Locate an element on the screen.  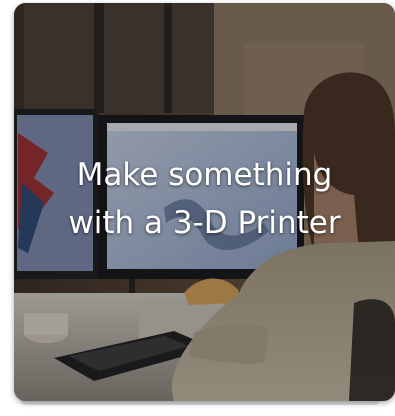
card-title-line-1: Make something is located at coordinates (204, 175).